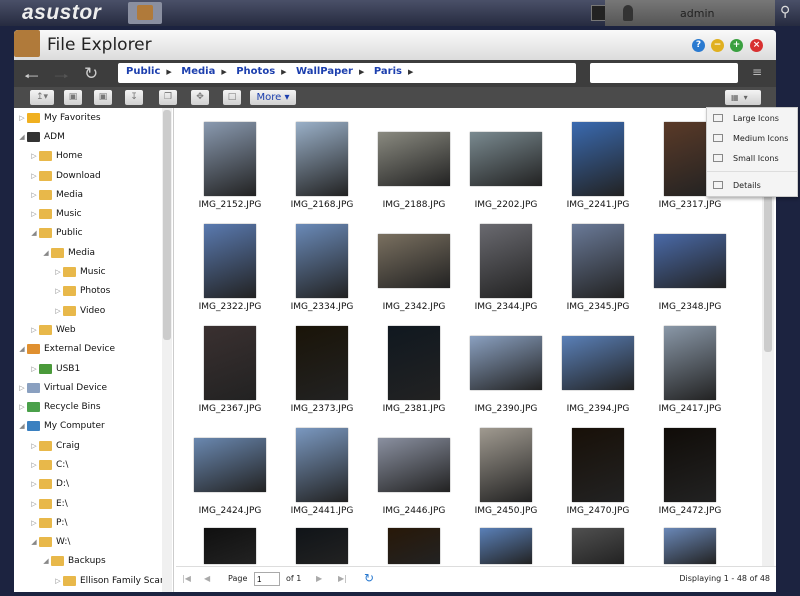  What do you see at coordinates (322, 272) in the screenshot?
I see `file-item: IMG_2334.JPG` at bounding box center [322, 272].